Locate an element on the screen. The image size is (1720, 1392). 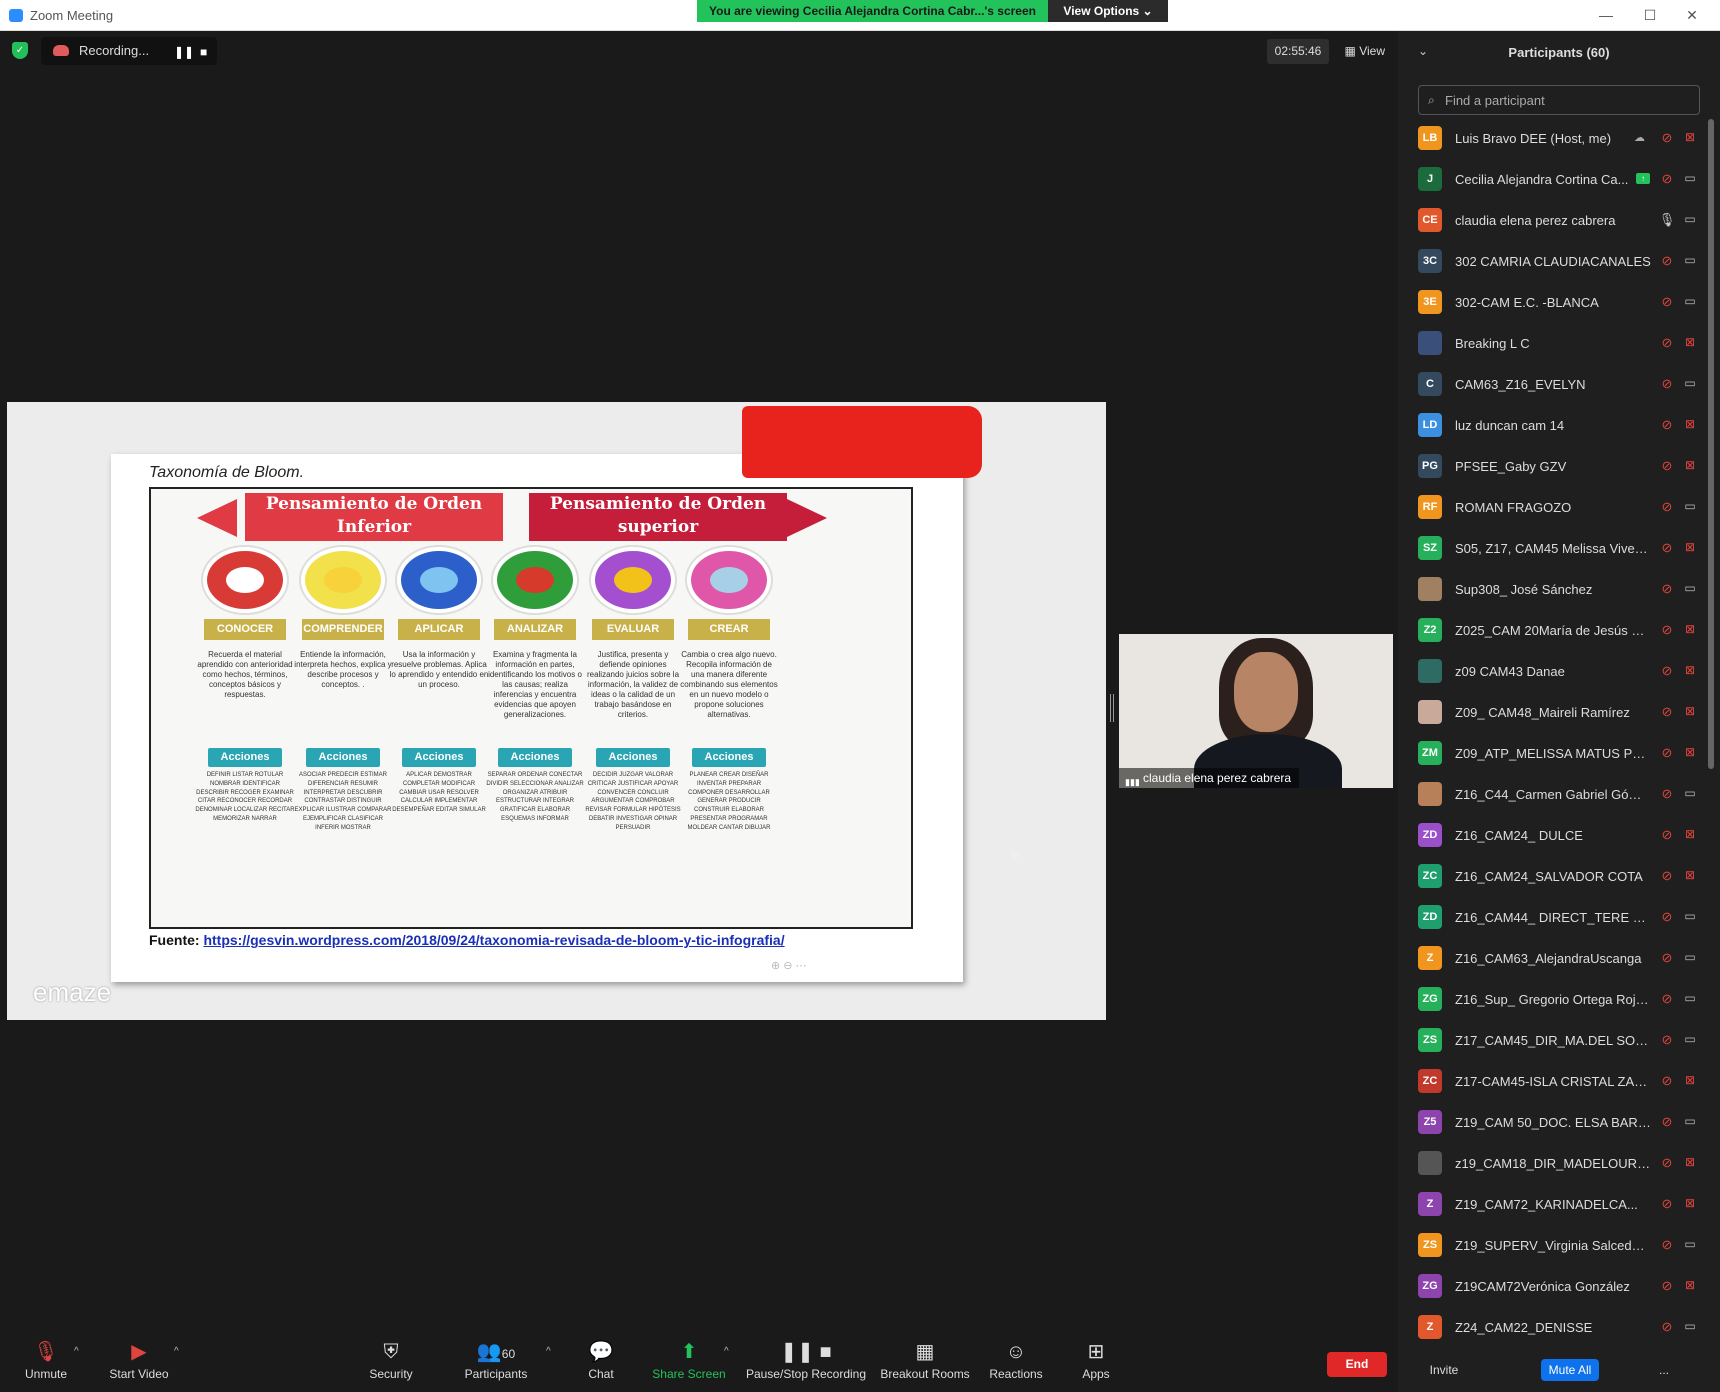
participant-search: ⌕ is located at coordinates (1559, 100).